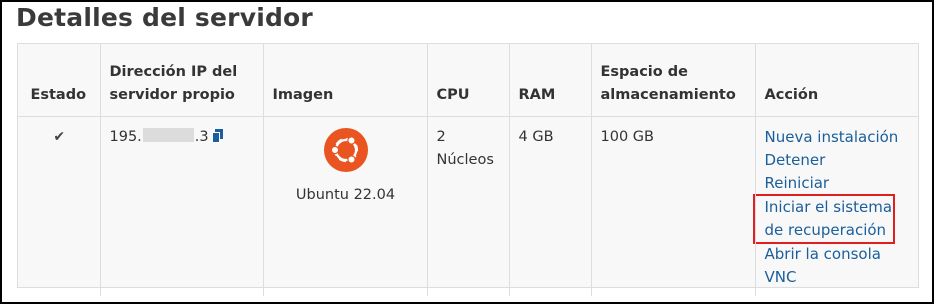 The height and width of the screenshot is (304, 934). Describe the element at coordinates (59, 207) in the screenshot. I see `status-cell: ✔` at that location.